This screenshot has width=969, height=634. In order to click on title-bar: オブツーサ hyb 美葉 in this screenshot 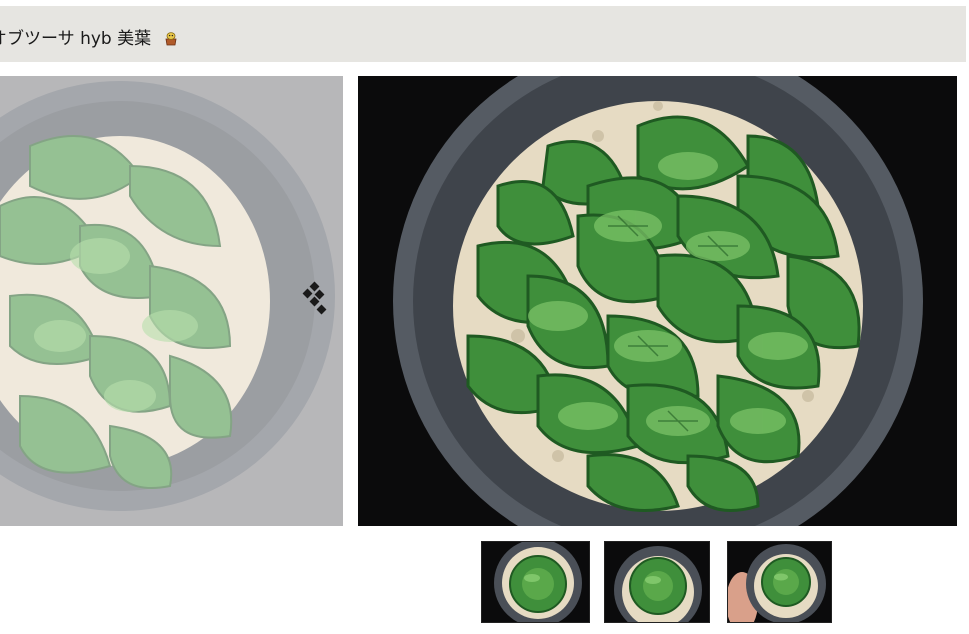, I will do `click(483, 34)`.